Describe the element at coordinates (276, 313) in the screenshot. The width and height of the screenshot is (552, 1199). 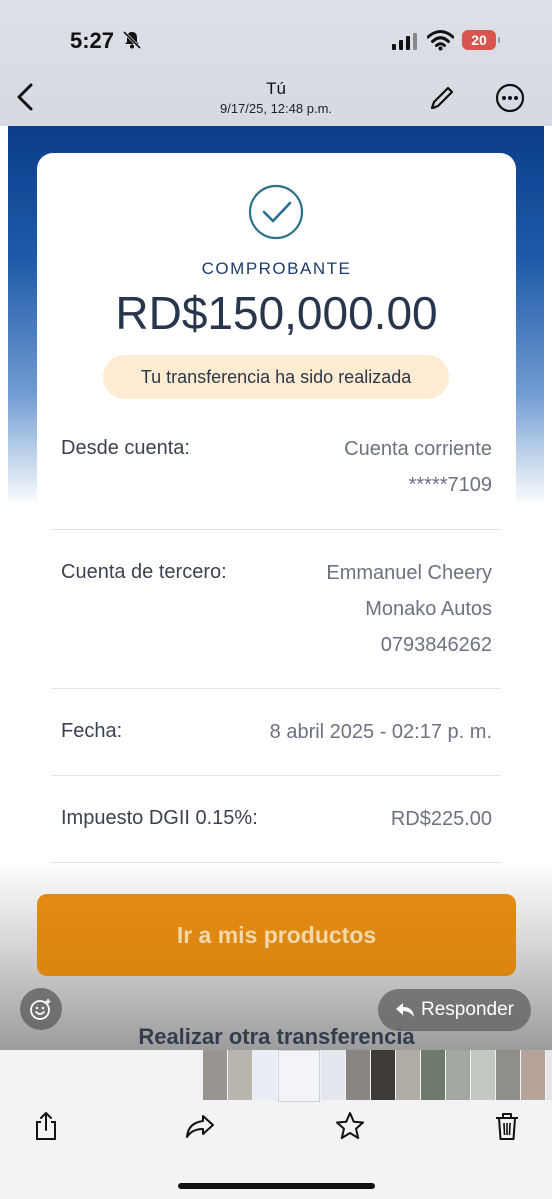
I see `transfer-amount: RD$150,000.00` at that location.